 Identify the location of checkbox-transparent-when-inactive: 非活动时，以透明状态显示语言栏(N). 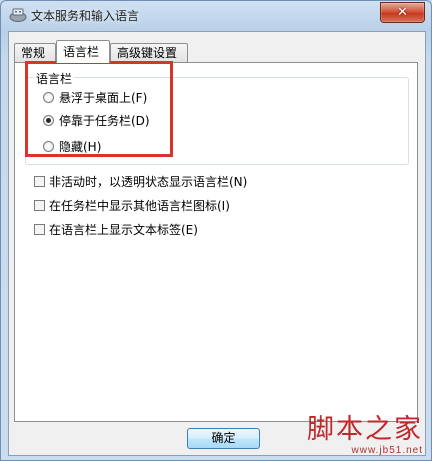
(140, 181).